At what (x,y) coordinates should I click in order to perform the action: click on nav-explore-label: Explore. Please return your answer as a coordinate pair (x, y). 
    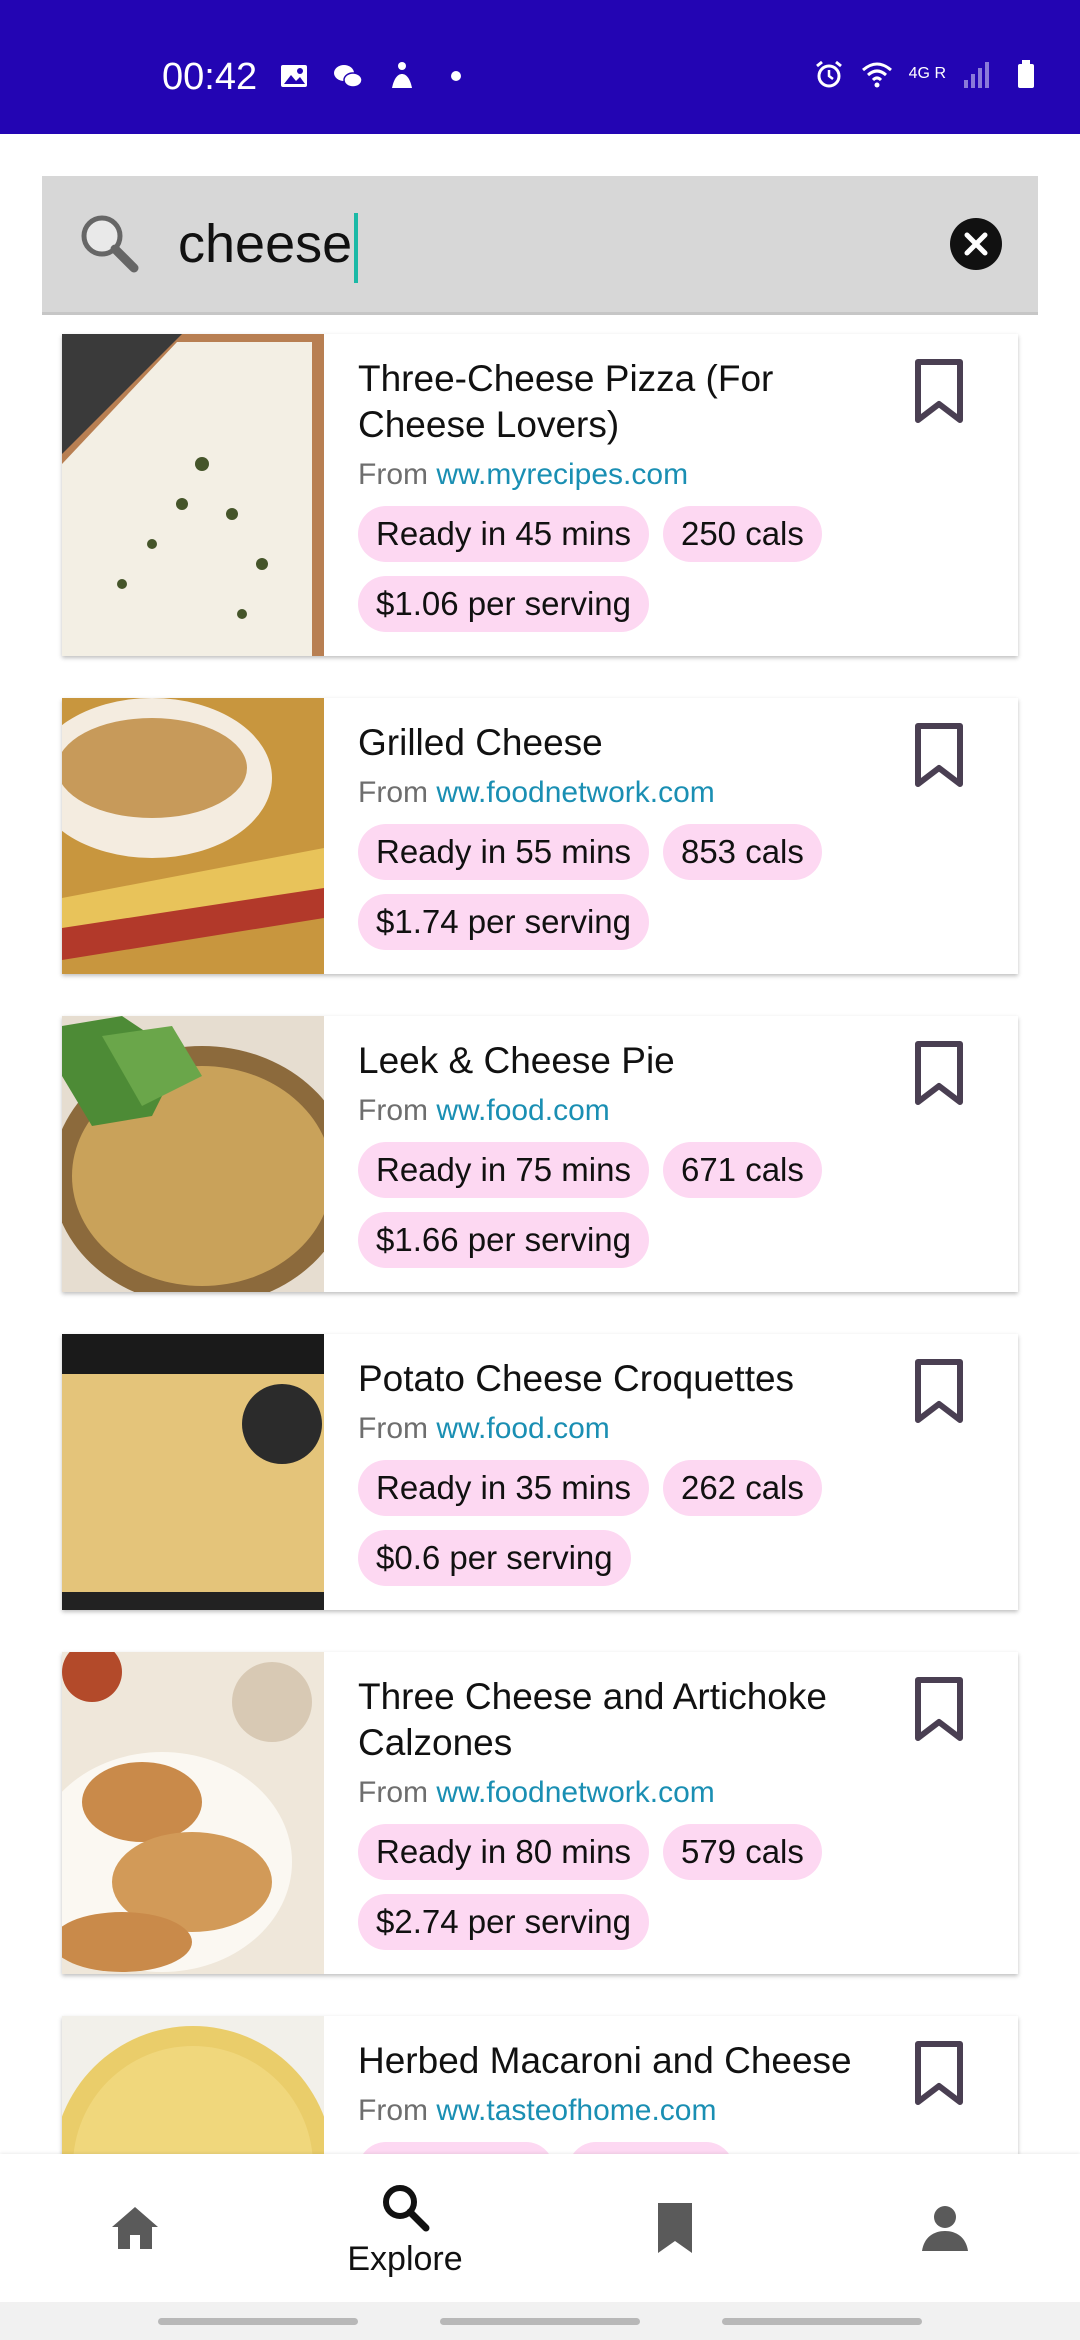
    Looking at the image, I should click on (405, 2258).